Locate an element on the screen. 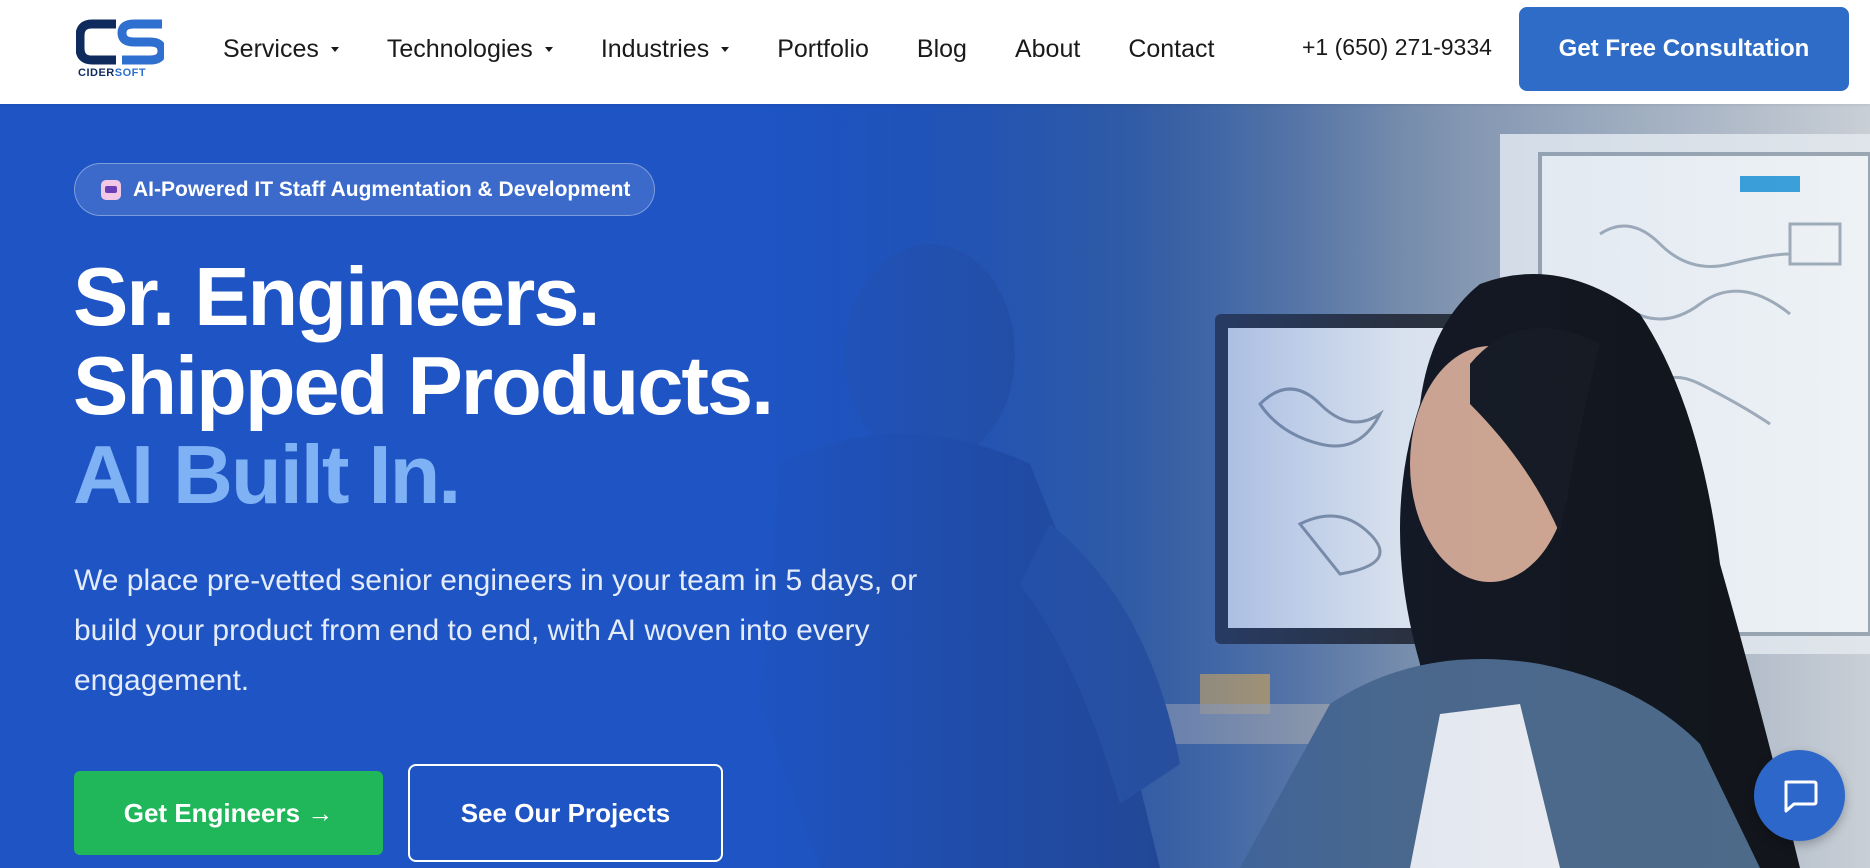 The height and width of the screenshot is (868, 1870). nav-item-industries: Industries is located at coordinates (665, 49).